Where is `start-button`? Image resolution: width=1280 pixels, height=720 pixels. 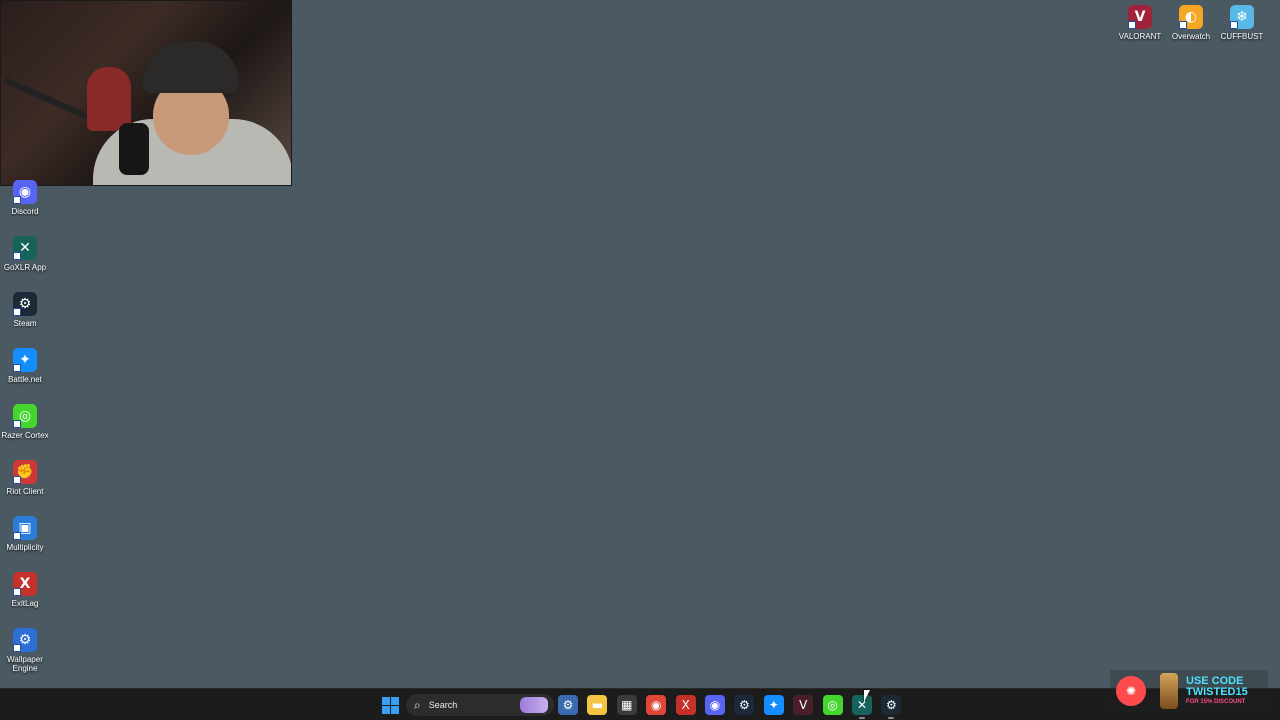 start-button is located at coordinates (390, 705).